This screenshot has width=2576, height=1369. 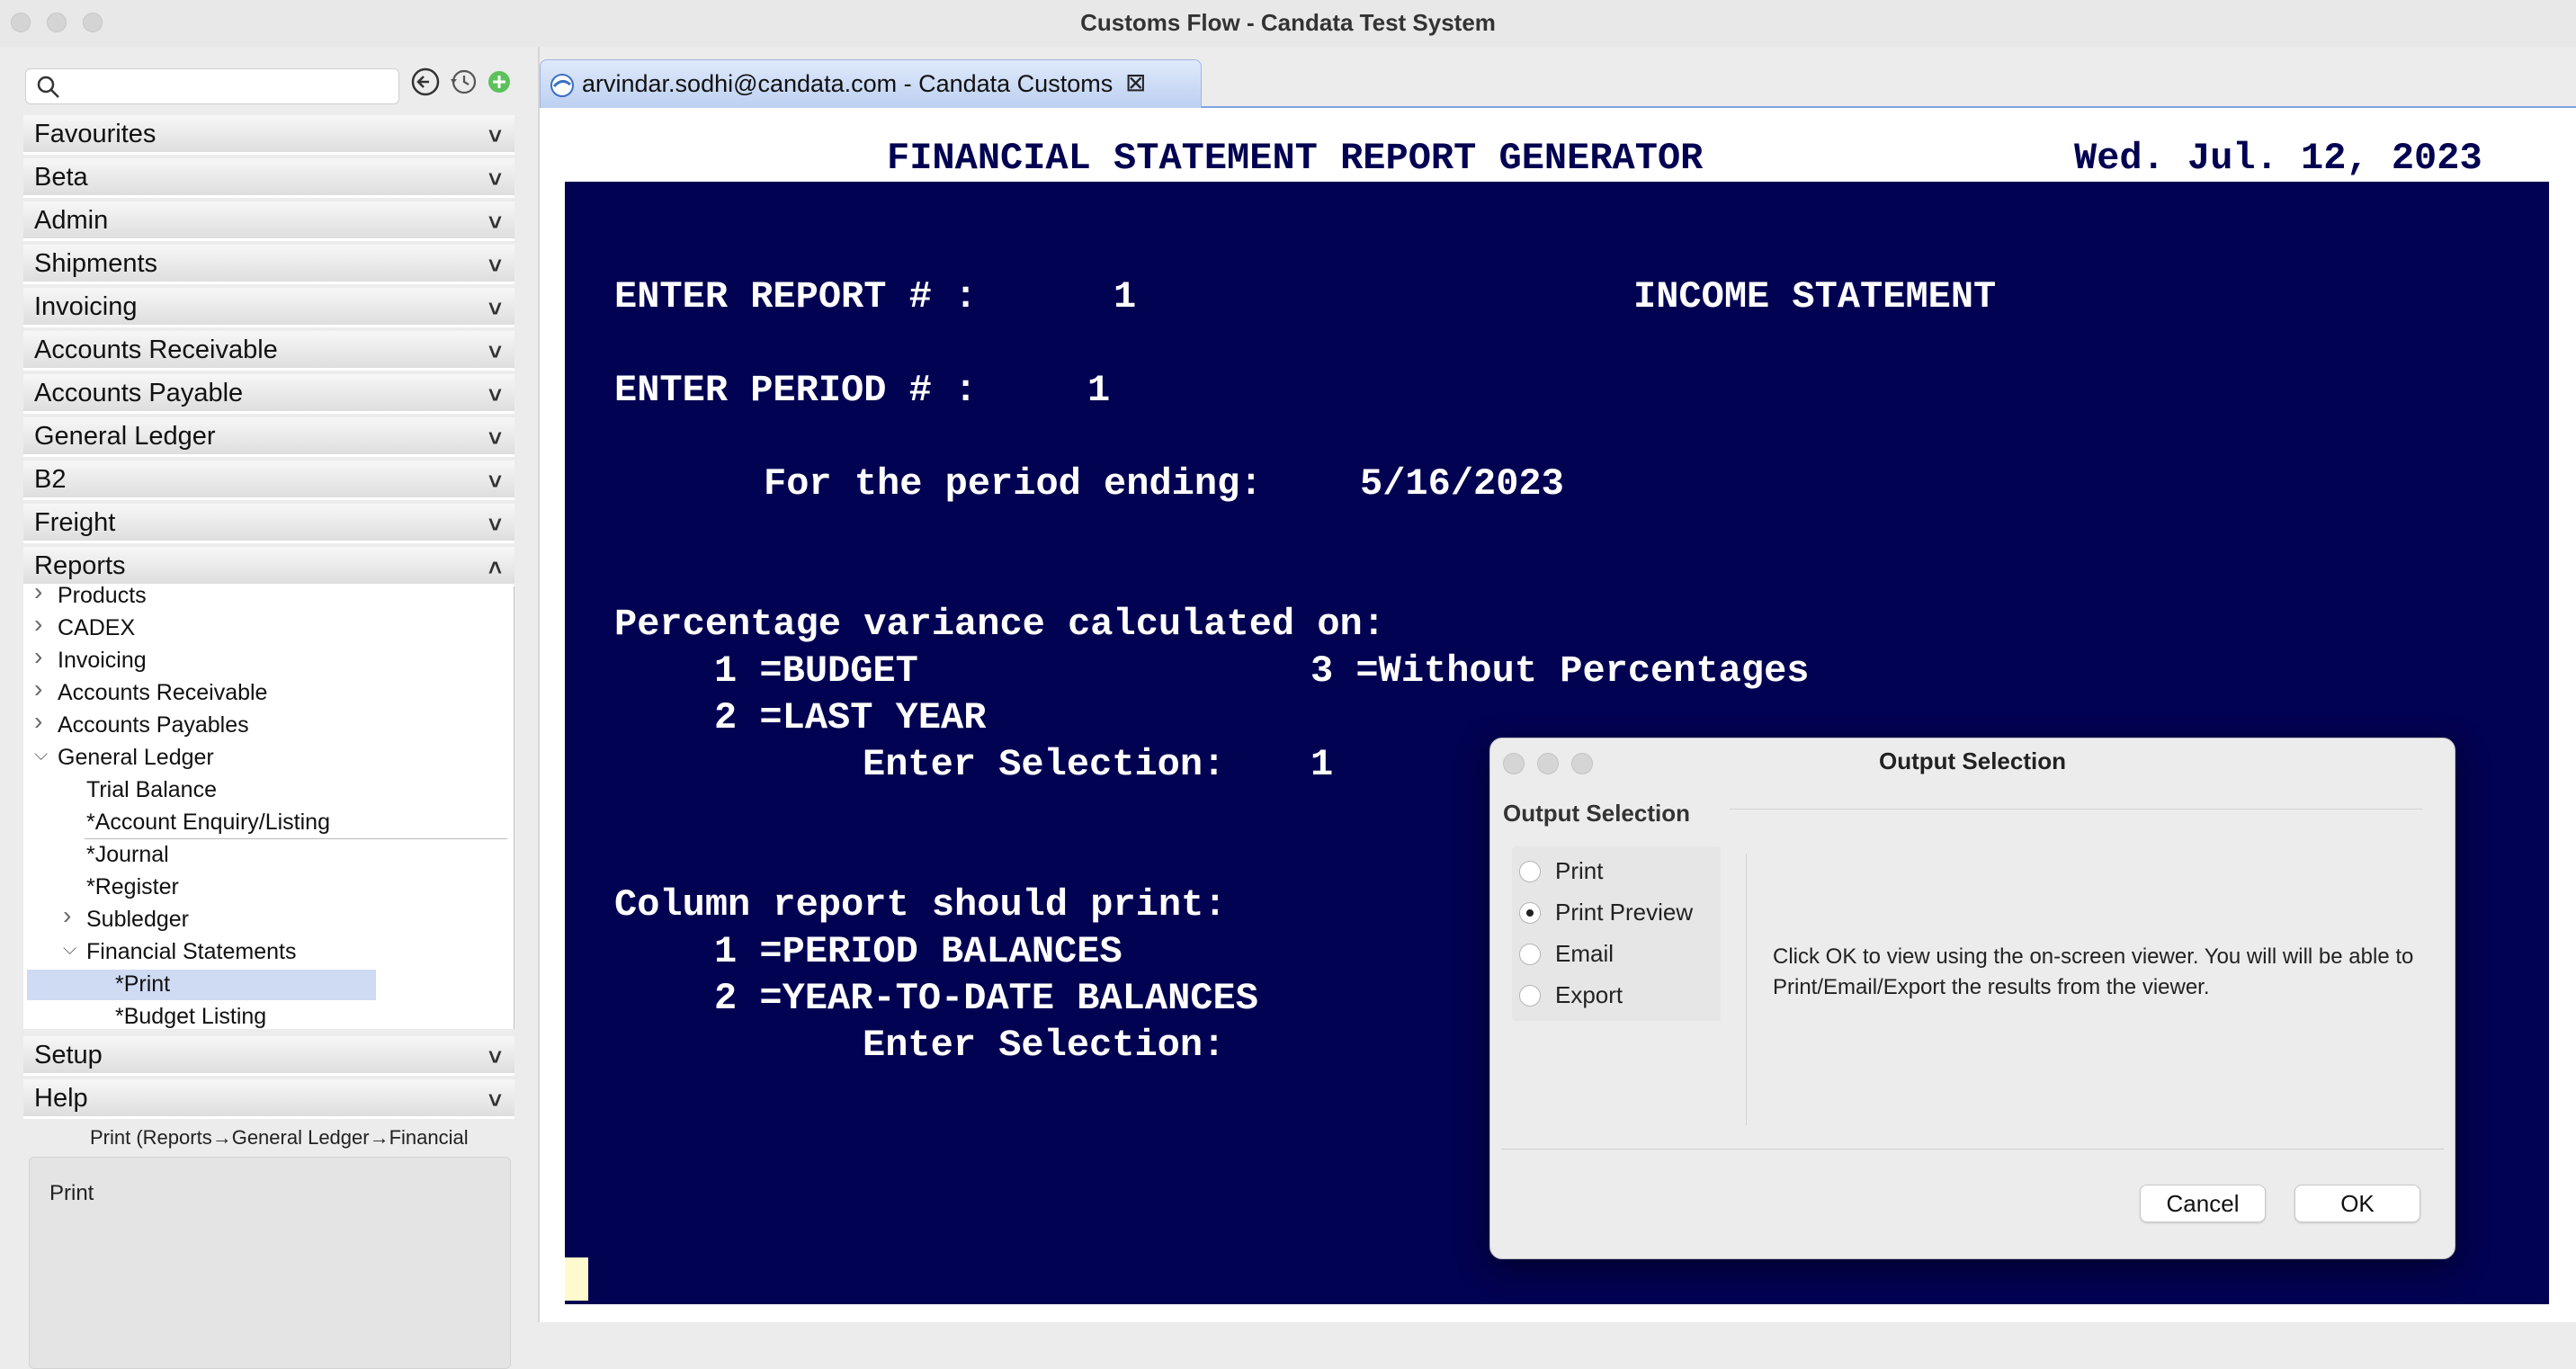 I want to click on column-selection-label: Enter Selection:, so click(x=1044, y=1046).